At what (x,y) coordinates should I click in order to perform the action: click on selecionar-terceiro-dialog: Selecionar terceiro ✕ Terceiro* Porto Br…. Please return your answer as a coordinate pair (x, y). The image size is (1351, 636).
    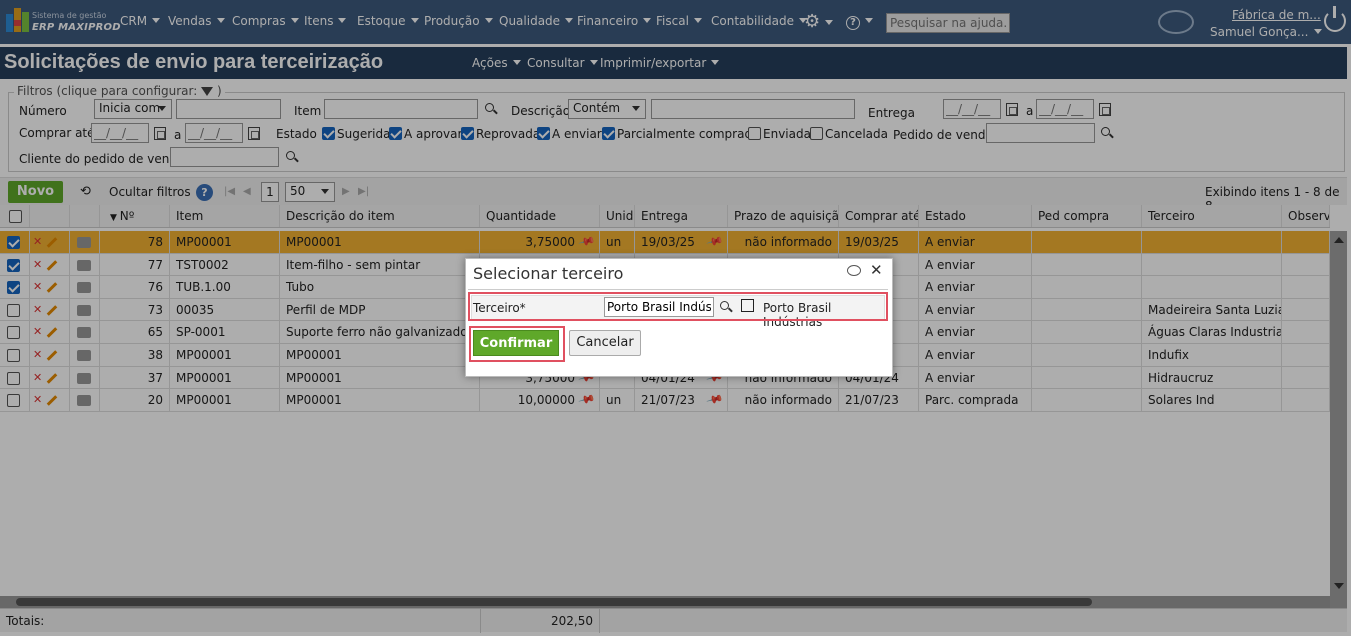
    Looking at the image, I should click on (679, 317).